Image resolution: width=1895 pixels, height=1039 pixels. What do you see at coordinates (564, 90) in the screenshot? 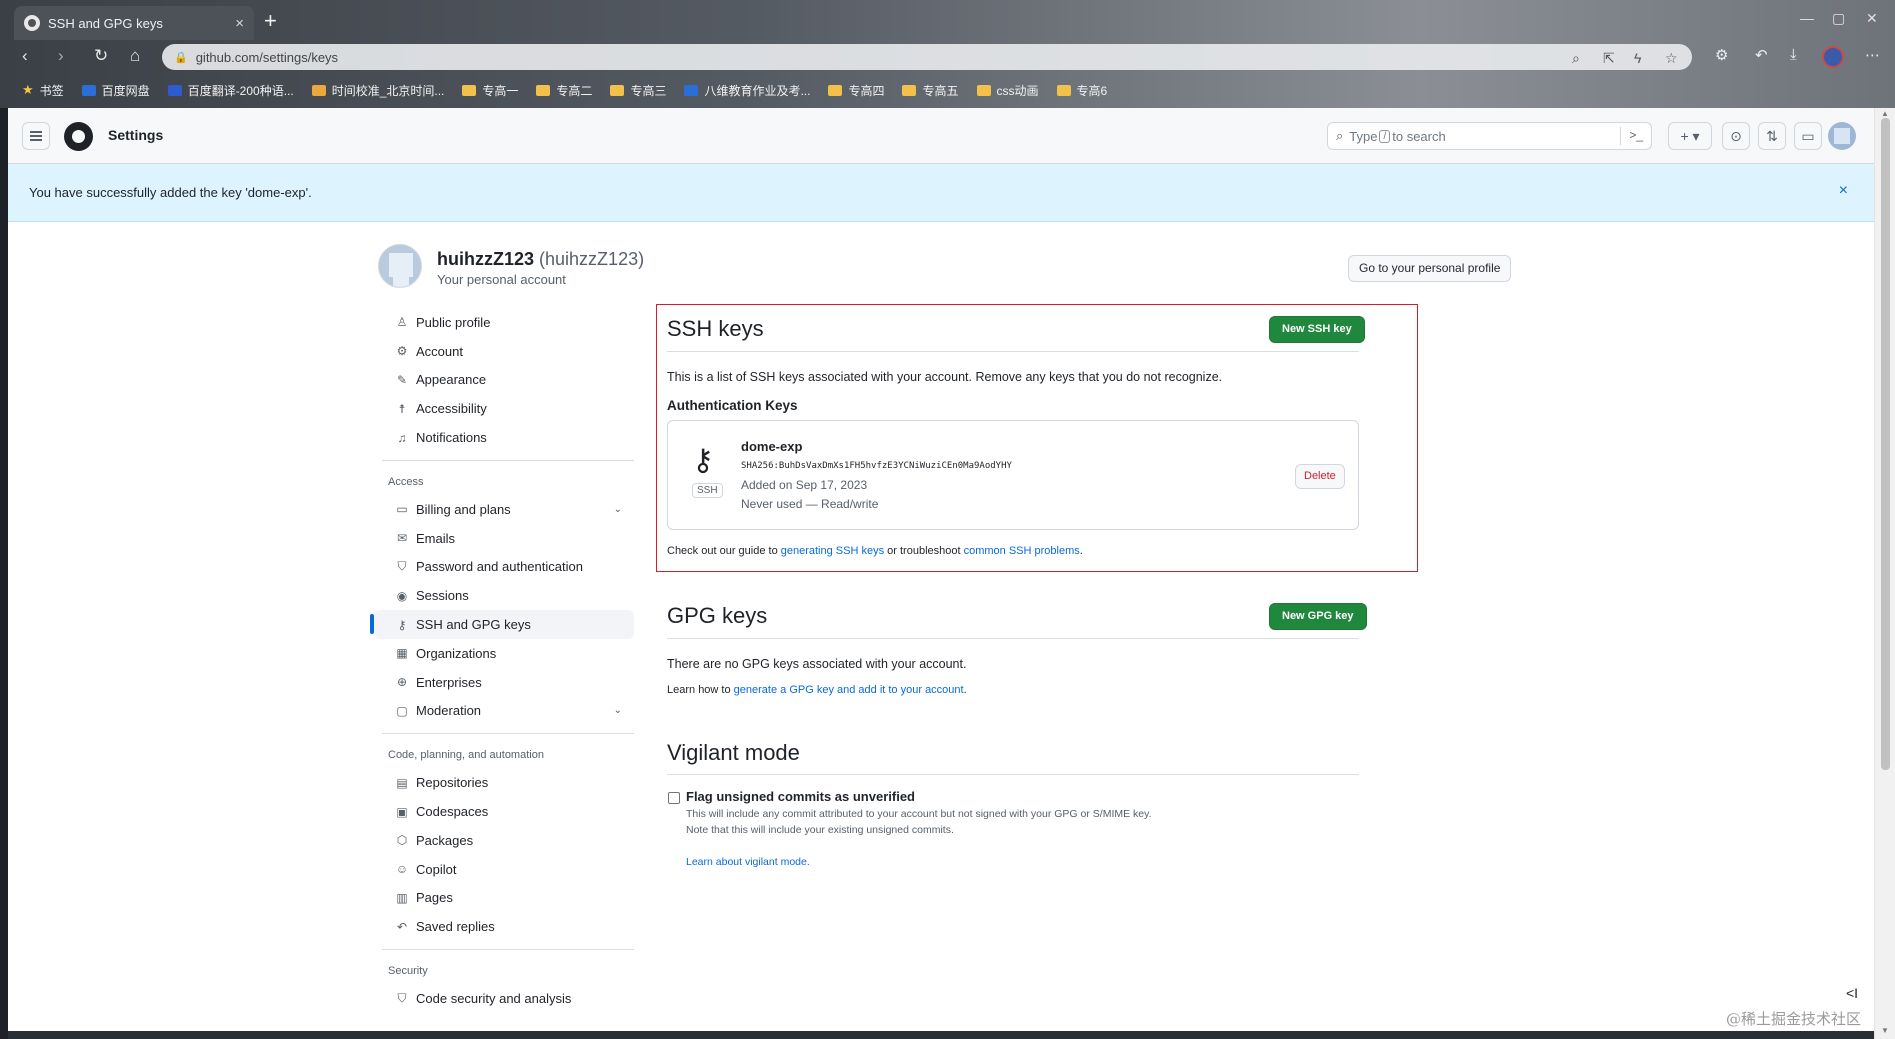
I see `bookmark-folder: 专高二` at bounding box center [564, 90].